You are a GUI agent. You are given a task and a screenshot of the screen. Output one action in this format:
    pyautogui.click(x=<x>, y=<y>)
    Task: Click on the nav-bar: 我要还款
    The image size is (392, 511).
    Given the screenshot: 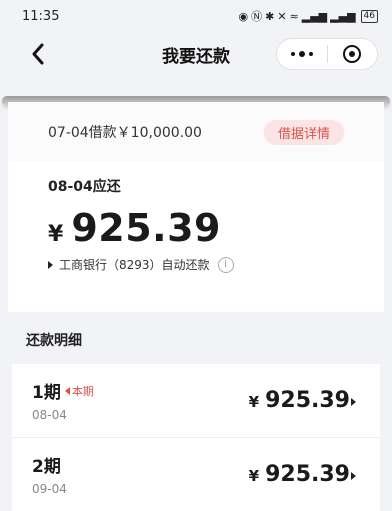 What is the action you would take?
    pyautogui.click(x=196, y=54)
    